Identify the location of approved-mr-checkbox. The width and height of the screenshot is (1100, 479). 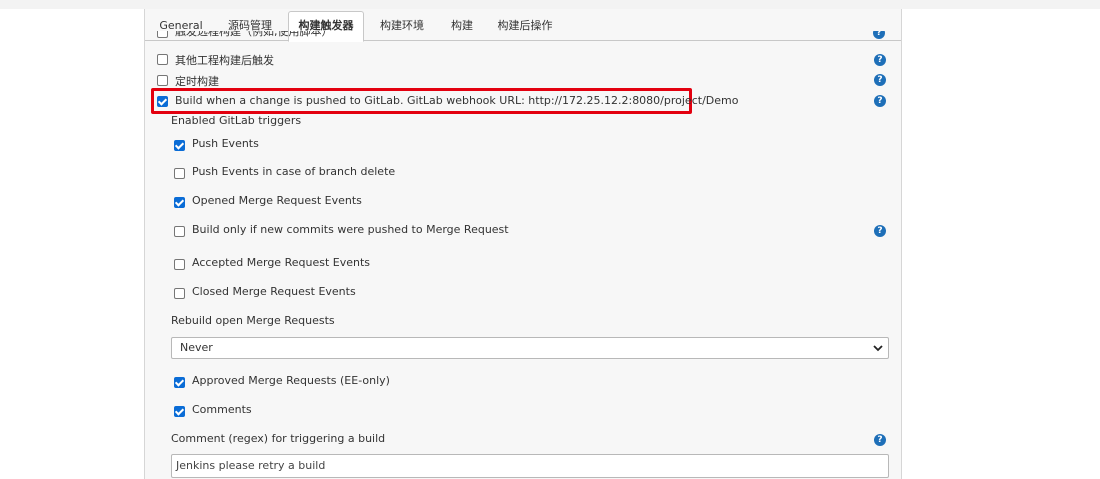
(179, 382).